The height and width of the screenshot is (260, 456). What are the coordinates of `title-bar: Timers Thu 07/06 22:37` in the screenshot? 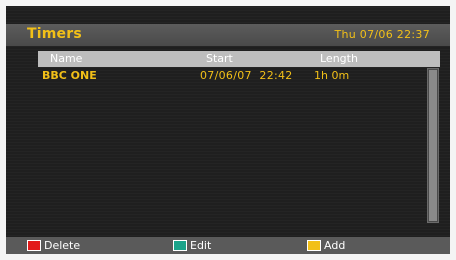 It's located at (228, 35).